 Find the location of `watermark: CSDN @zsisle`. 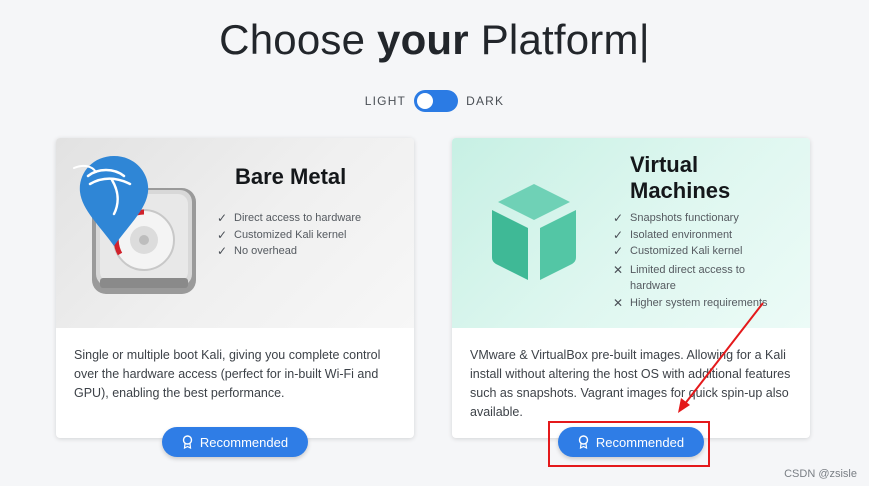

watermark: CSDN @zsisle is located at coordinates (820, 474).